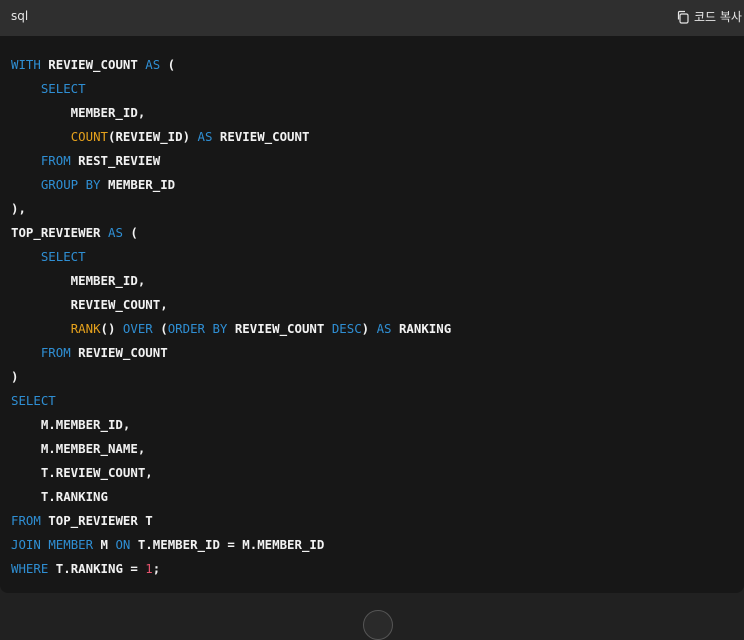 The image size is (744, 640). What do you see at coordinates (96, 520) in the screenshot?
I see `code-text: TOP_REVIEWER T` at bounding box center [96, 520].